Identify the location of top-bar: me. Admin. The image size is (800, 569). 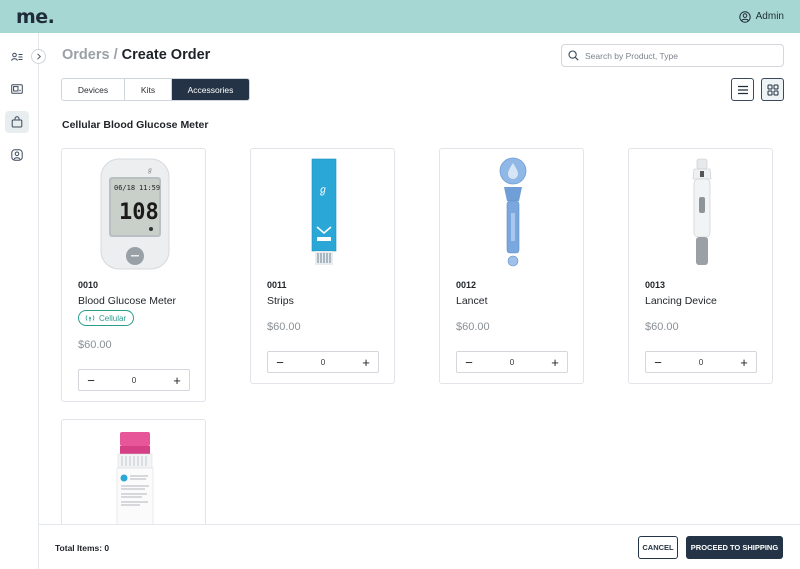
(400, 16).